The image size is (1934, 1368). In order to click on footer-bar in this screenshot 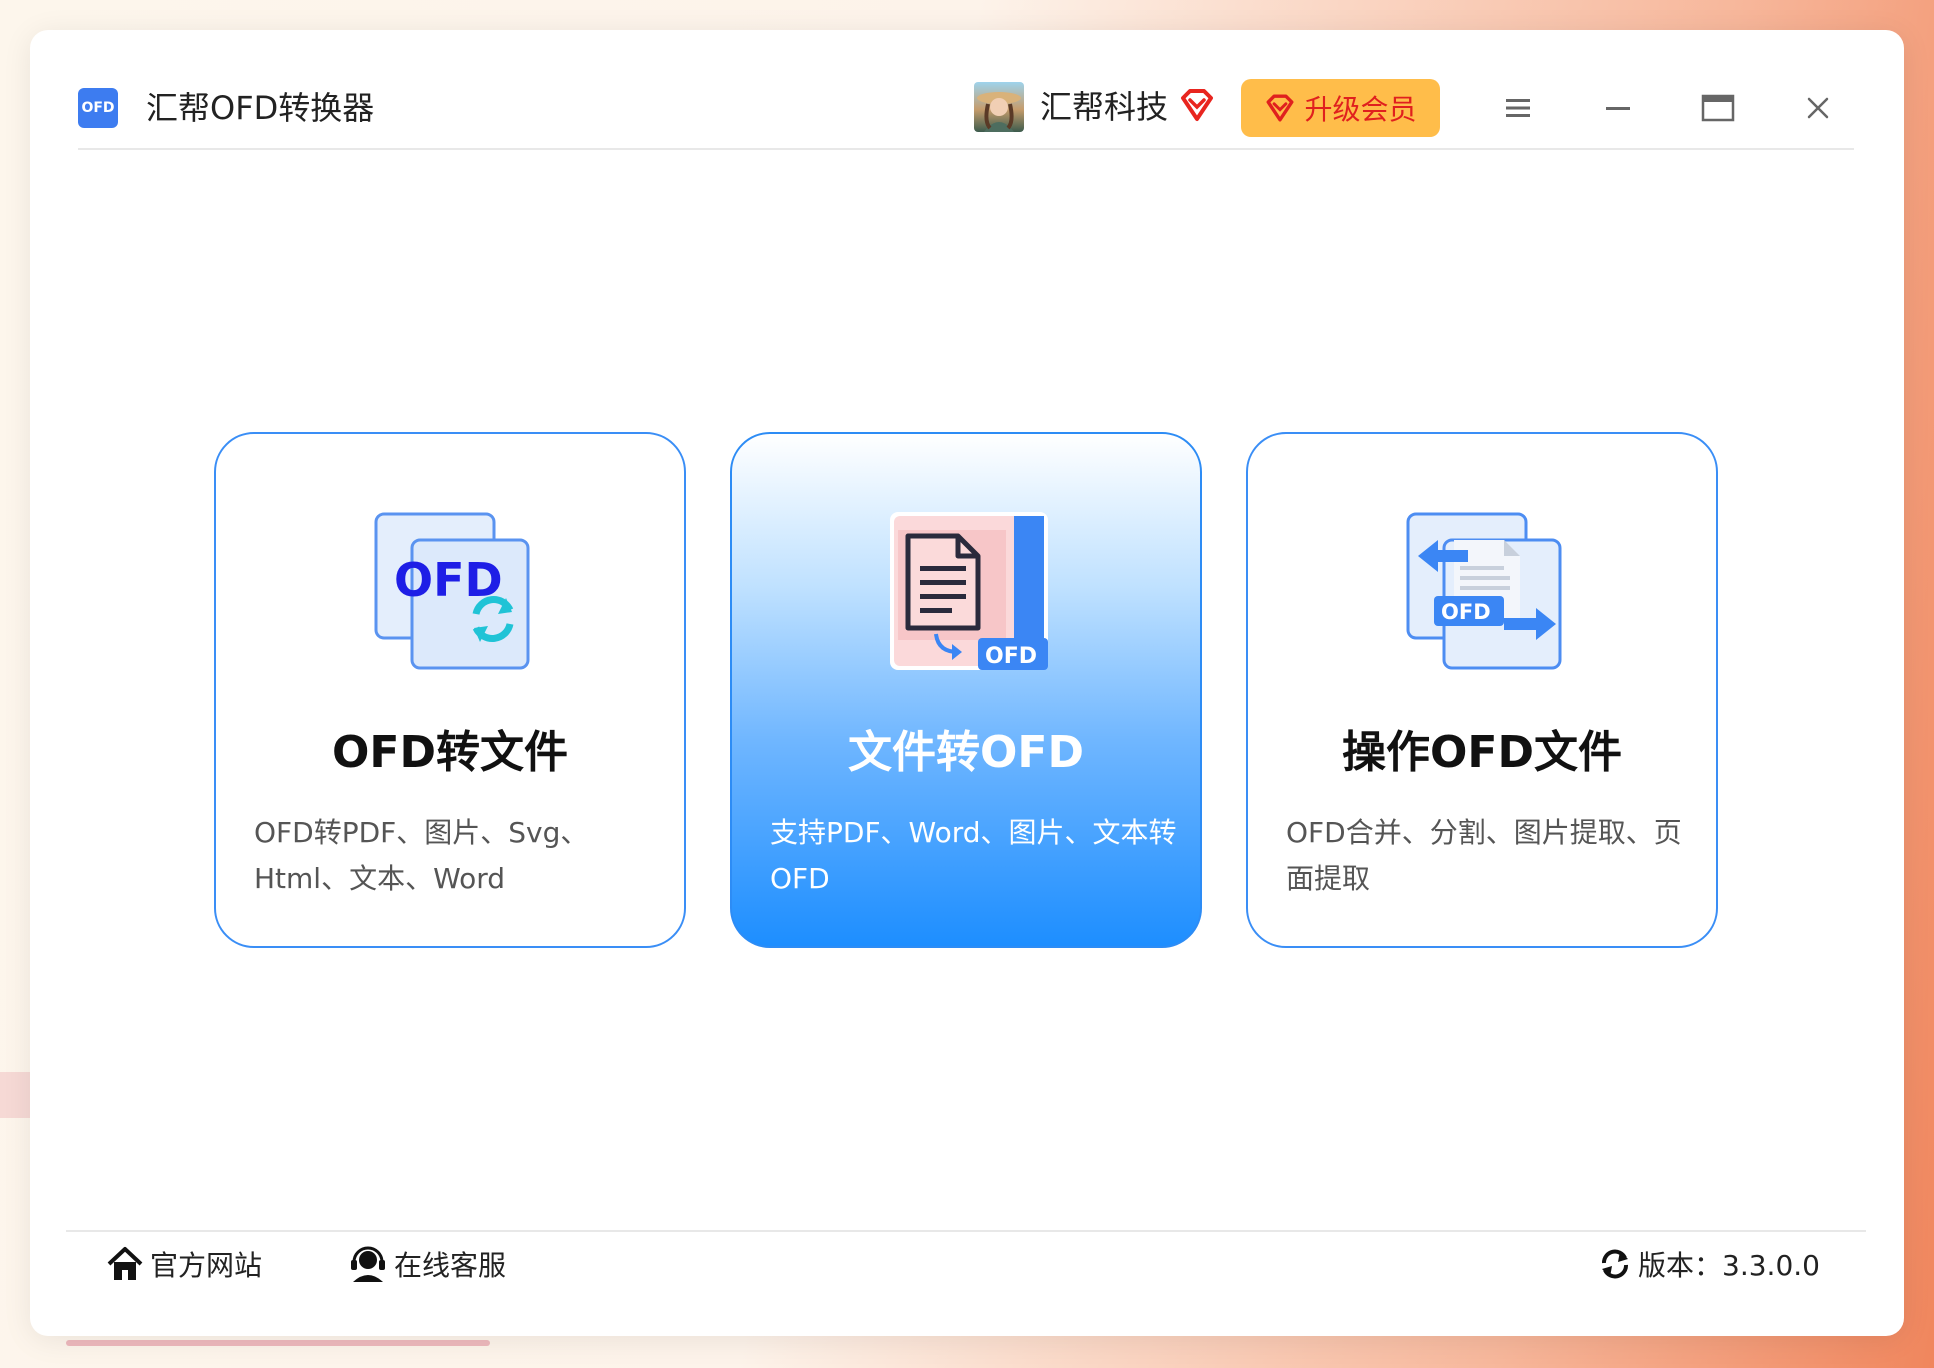, I will do `click(966, 1283)`.